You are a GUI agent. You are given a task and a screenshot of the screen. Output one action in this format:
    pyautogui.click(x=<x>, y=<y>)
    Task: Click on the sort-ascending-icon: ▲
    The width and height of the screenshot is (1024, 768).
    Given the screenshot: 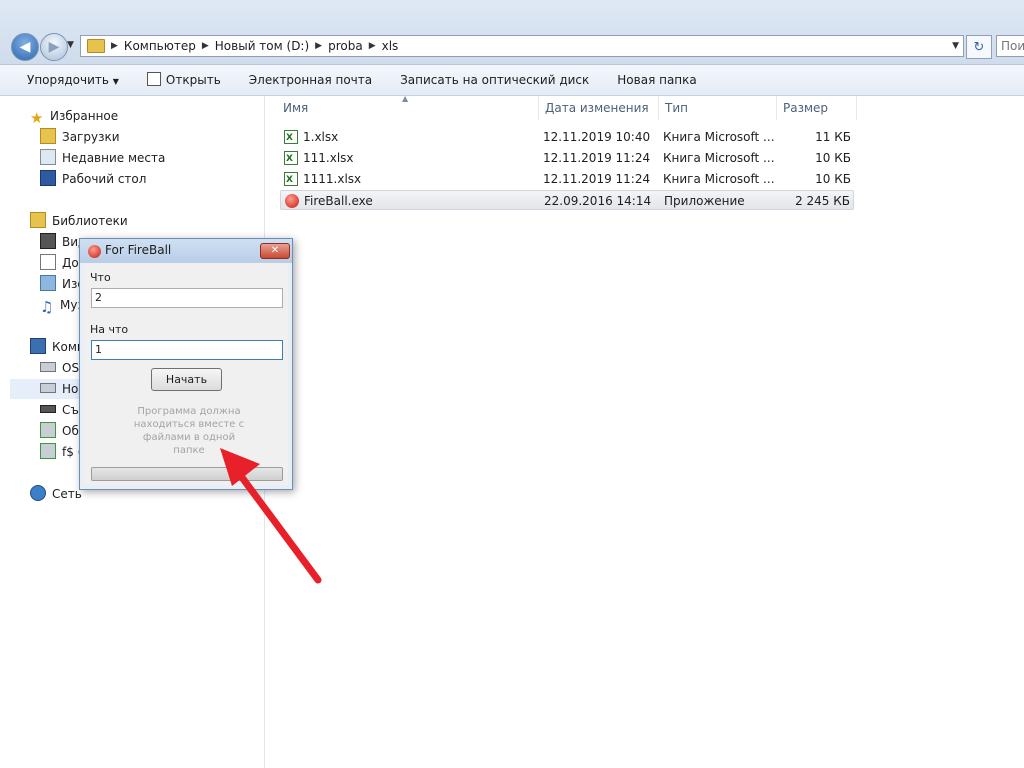 What is the action you would take?
    pyautogui.click(x=405, y=98)
    